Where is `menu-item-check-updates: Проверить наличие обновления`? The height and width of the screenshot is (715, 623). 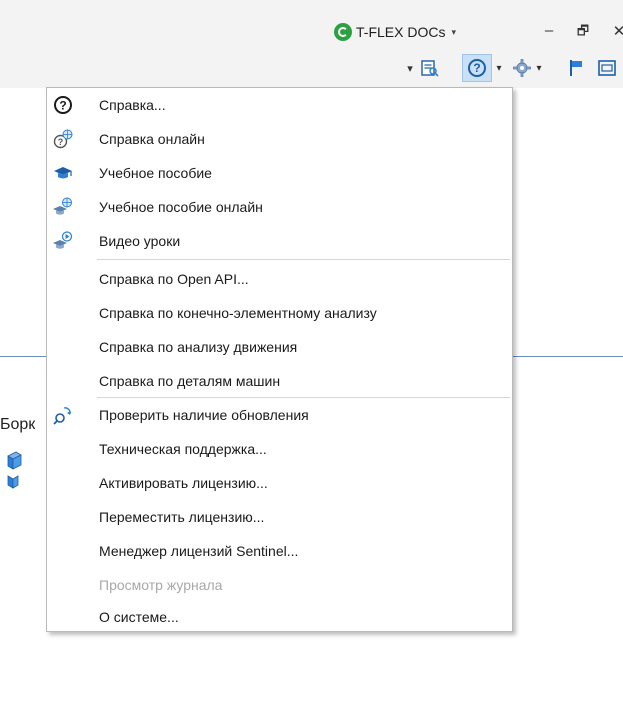 menu-item-check-updates: Проверить наличие обновления is located at coordinates (279, 415).